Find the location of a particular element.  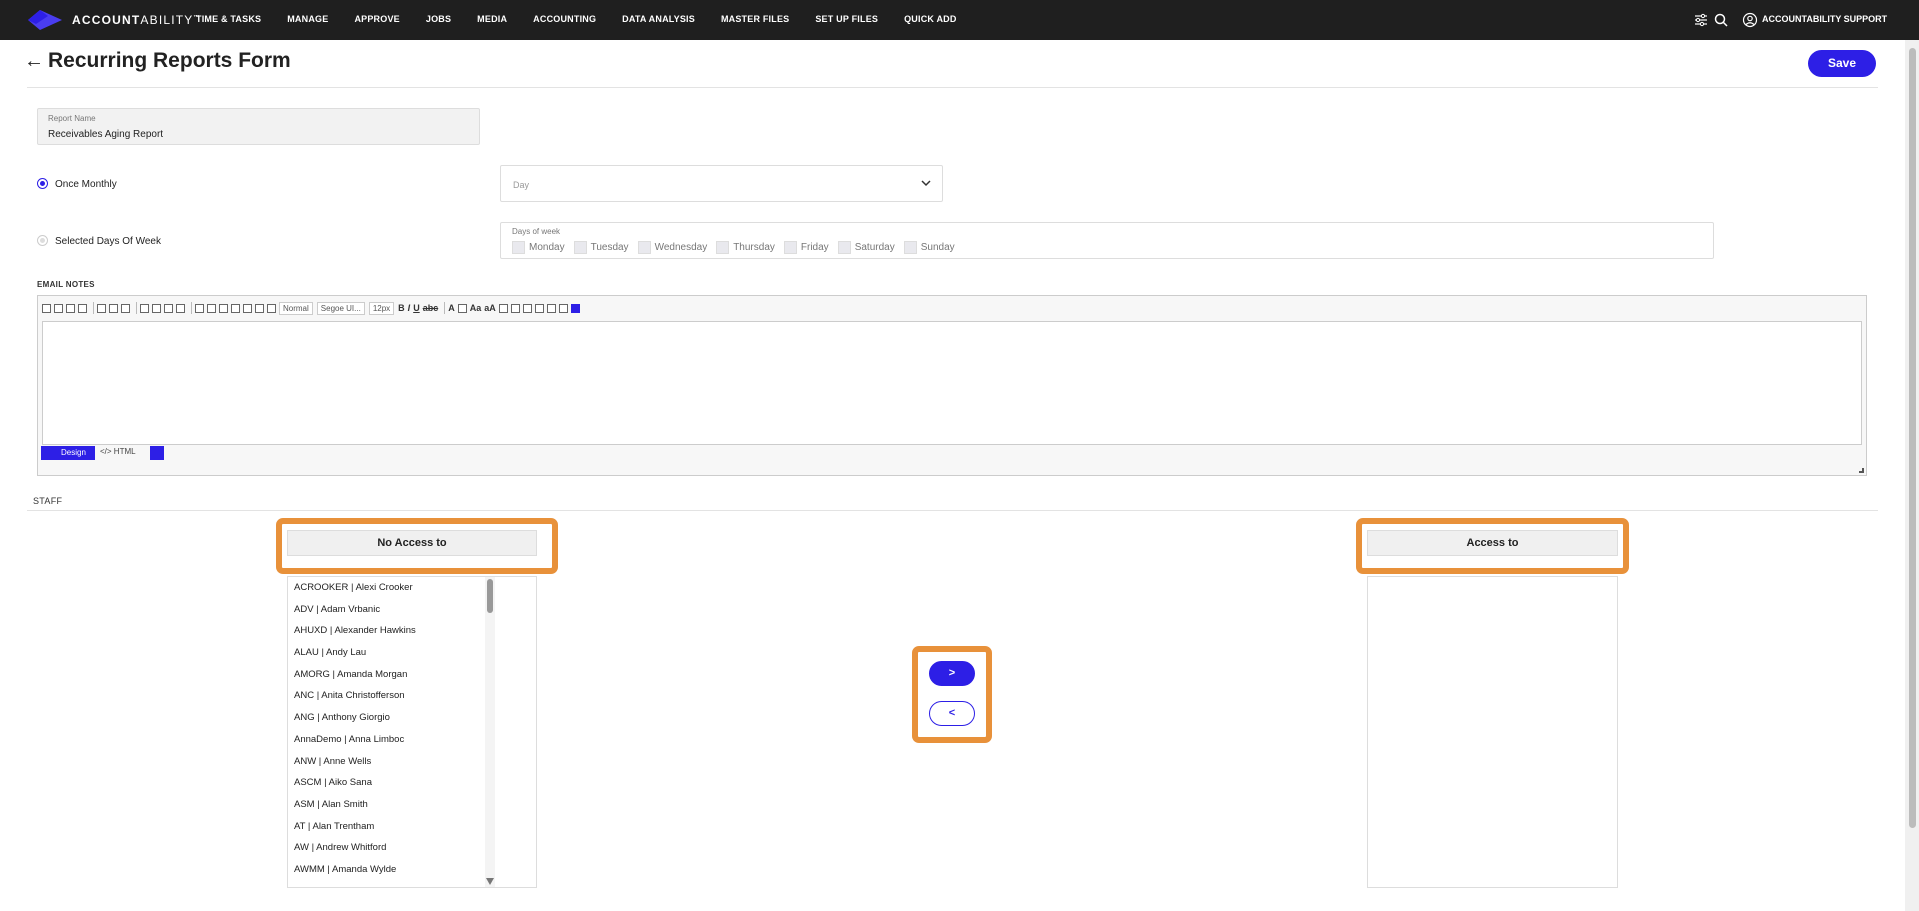

list-item: AMORG | Amanda Morgan is located at coordinates (412, 675).